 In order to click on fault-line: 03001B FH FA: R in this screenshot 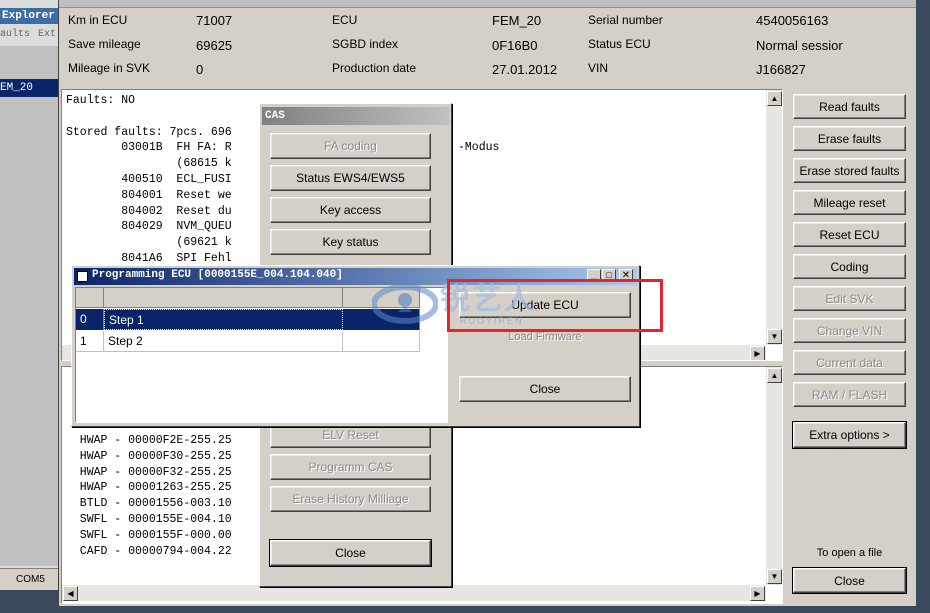, I will do `click(149, 148)`.